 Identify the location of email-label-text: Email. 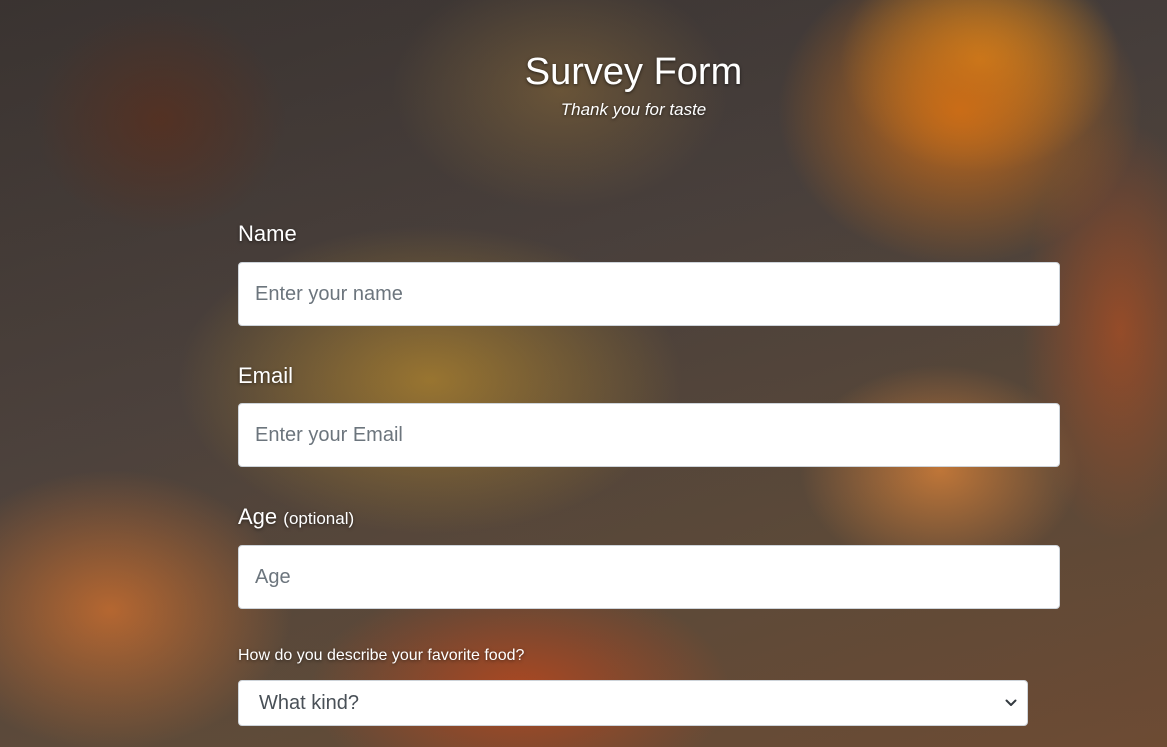
(266, 375).